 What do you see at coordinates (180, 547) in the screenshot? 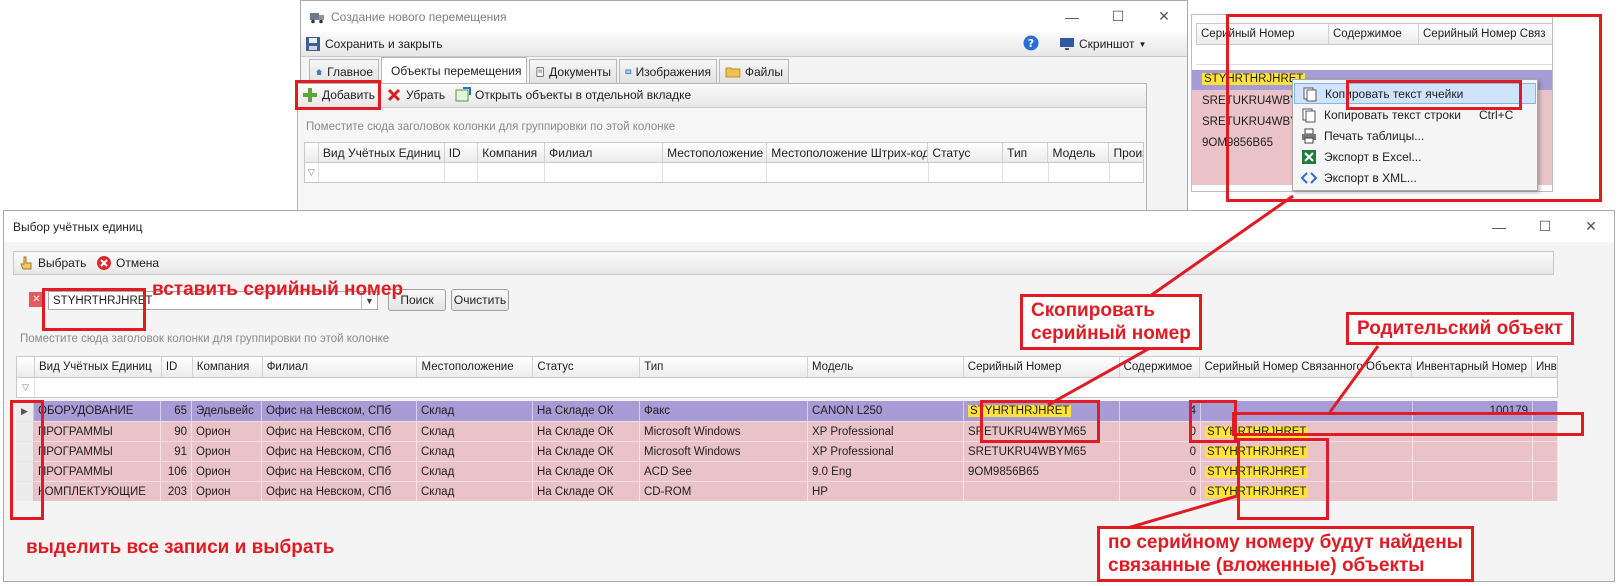
I see `annotation-select-all: выделить все записи и выбрать` at bounding box center [180, 547].